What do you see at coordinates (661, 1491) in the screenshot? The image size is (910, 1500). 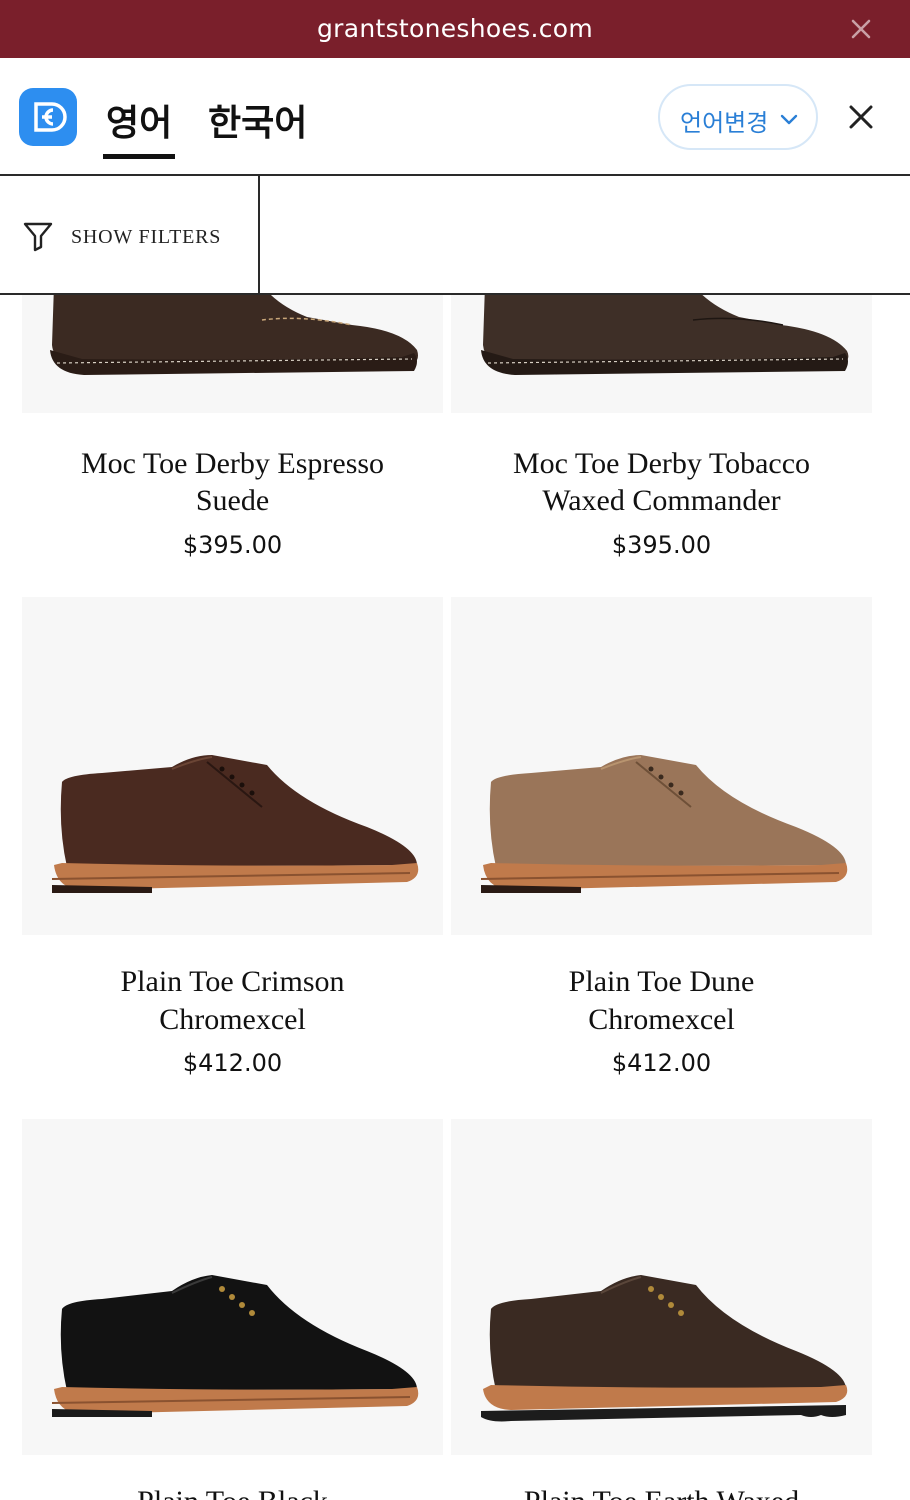 I see `product-title-line1: Plain Toe Earth Waxed` at bounding box center [661, 1491].